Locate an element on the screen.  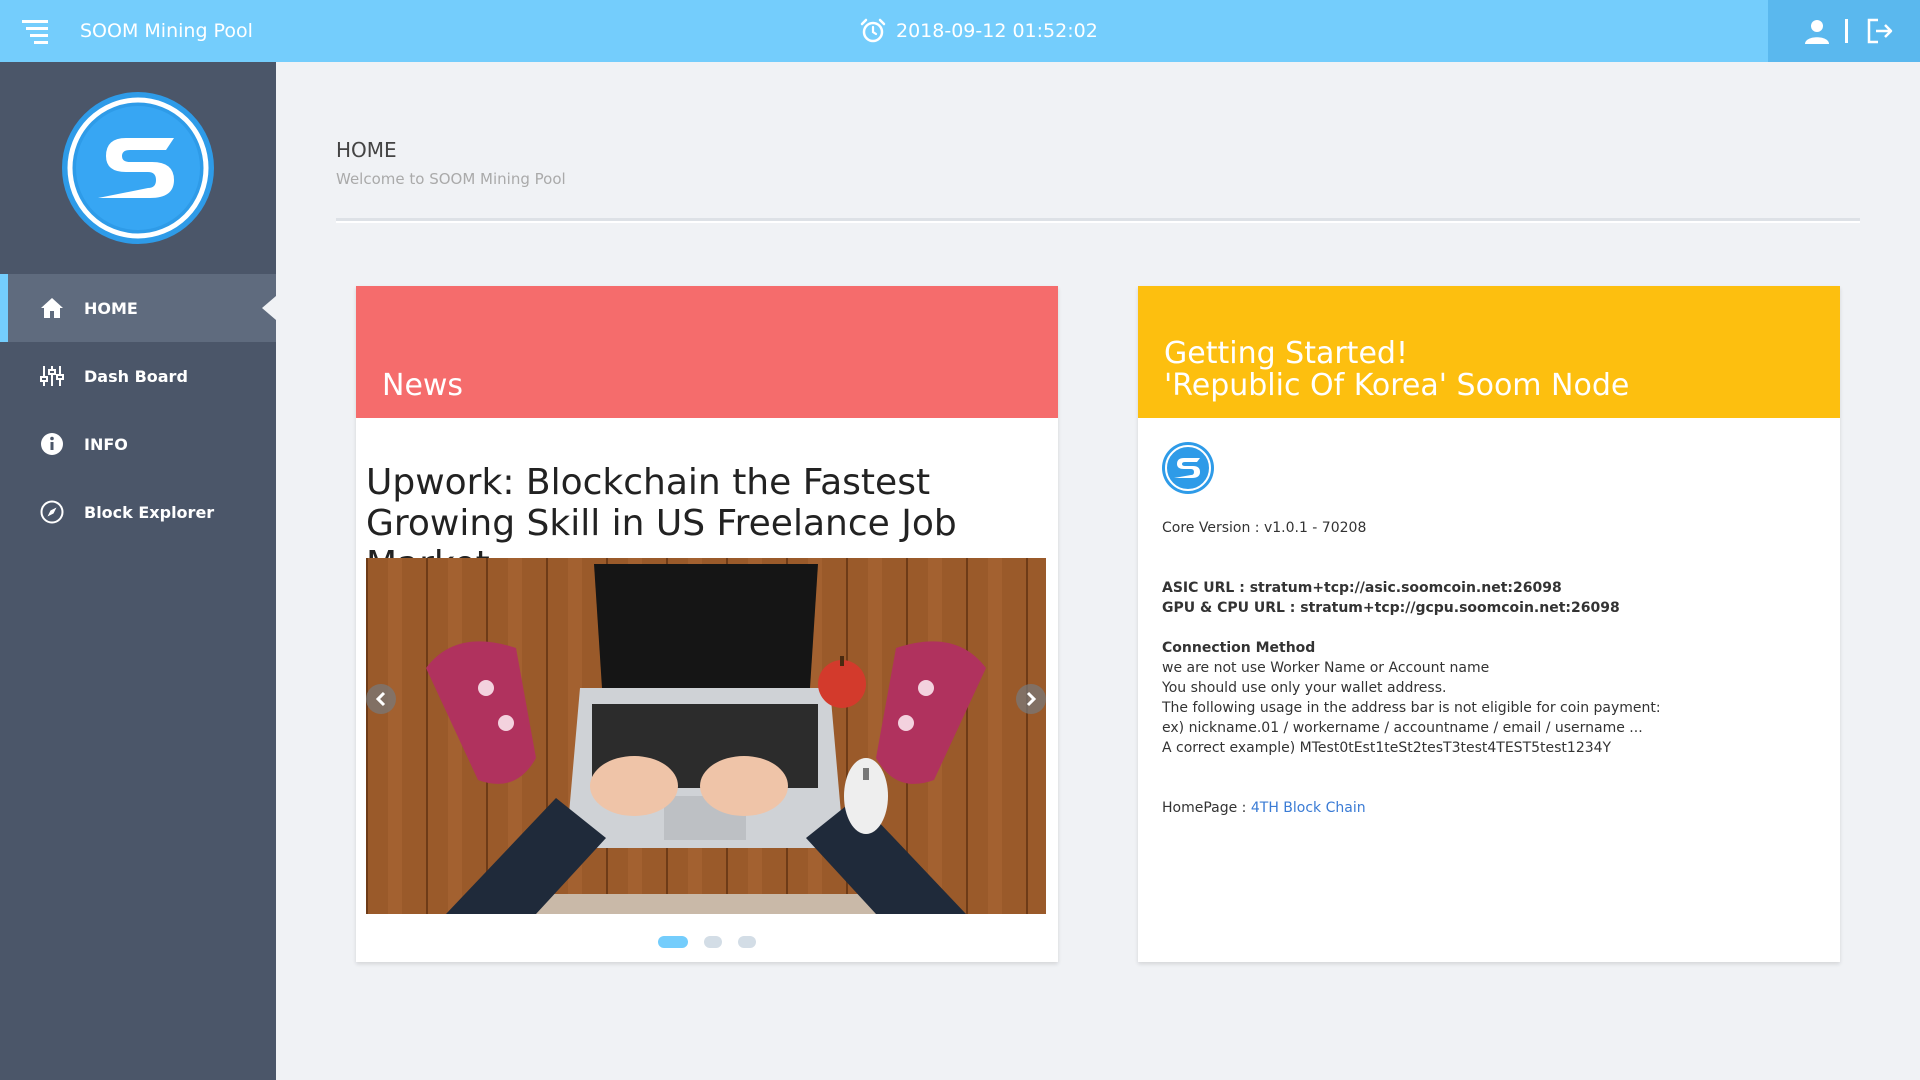
user-icon is located at coordinates (1817, 31).